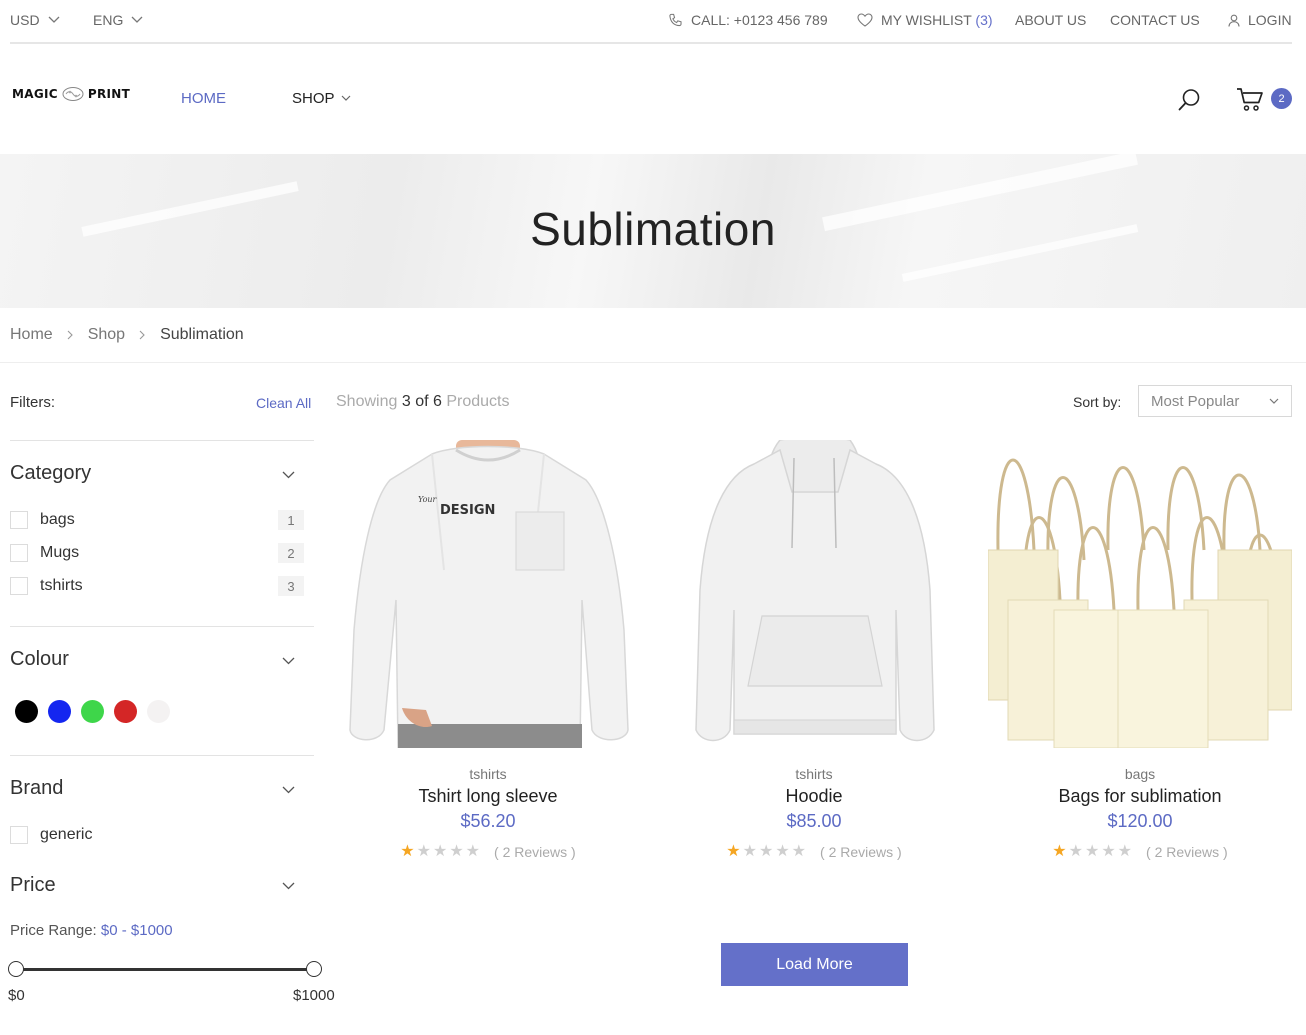 This screenshot has width=1306, height=1035. Describe the element at coordinates (1281, 98) in the screenshot. I see `cart-count-badge: 2` at that location.